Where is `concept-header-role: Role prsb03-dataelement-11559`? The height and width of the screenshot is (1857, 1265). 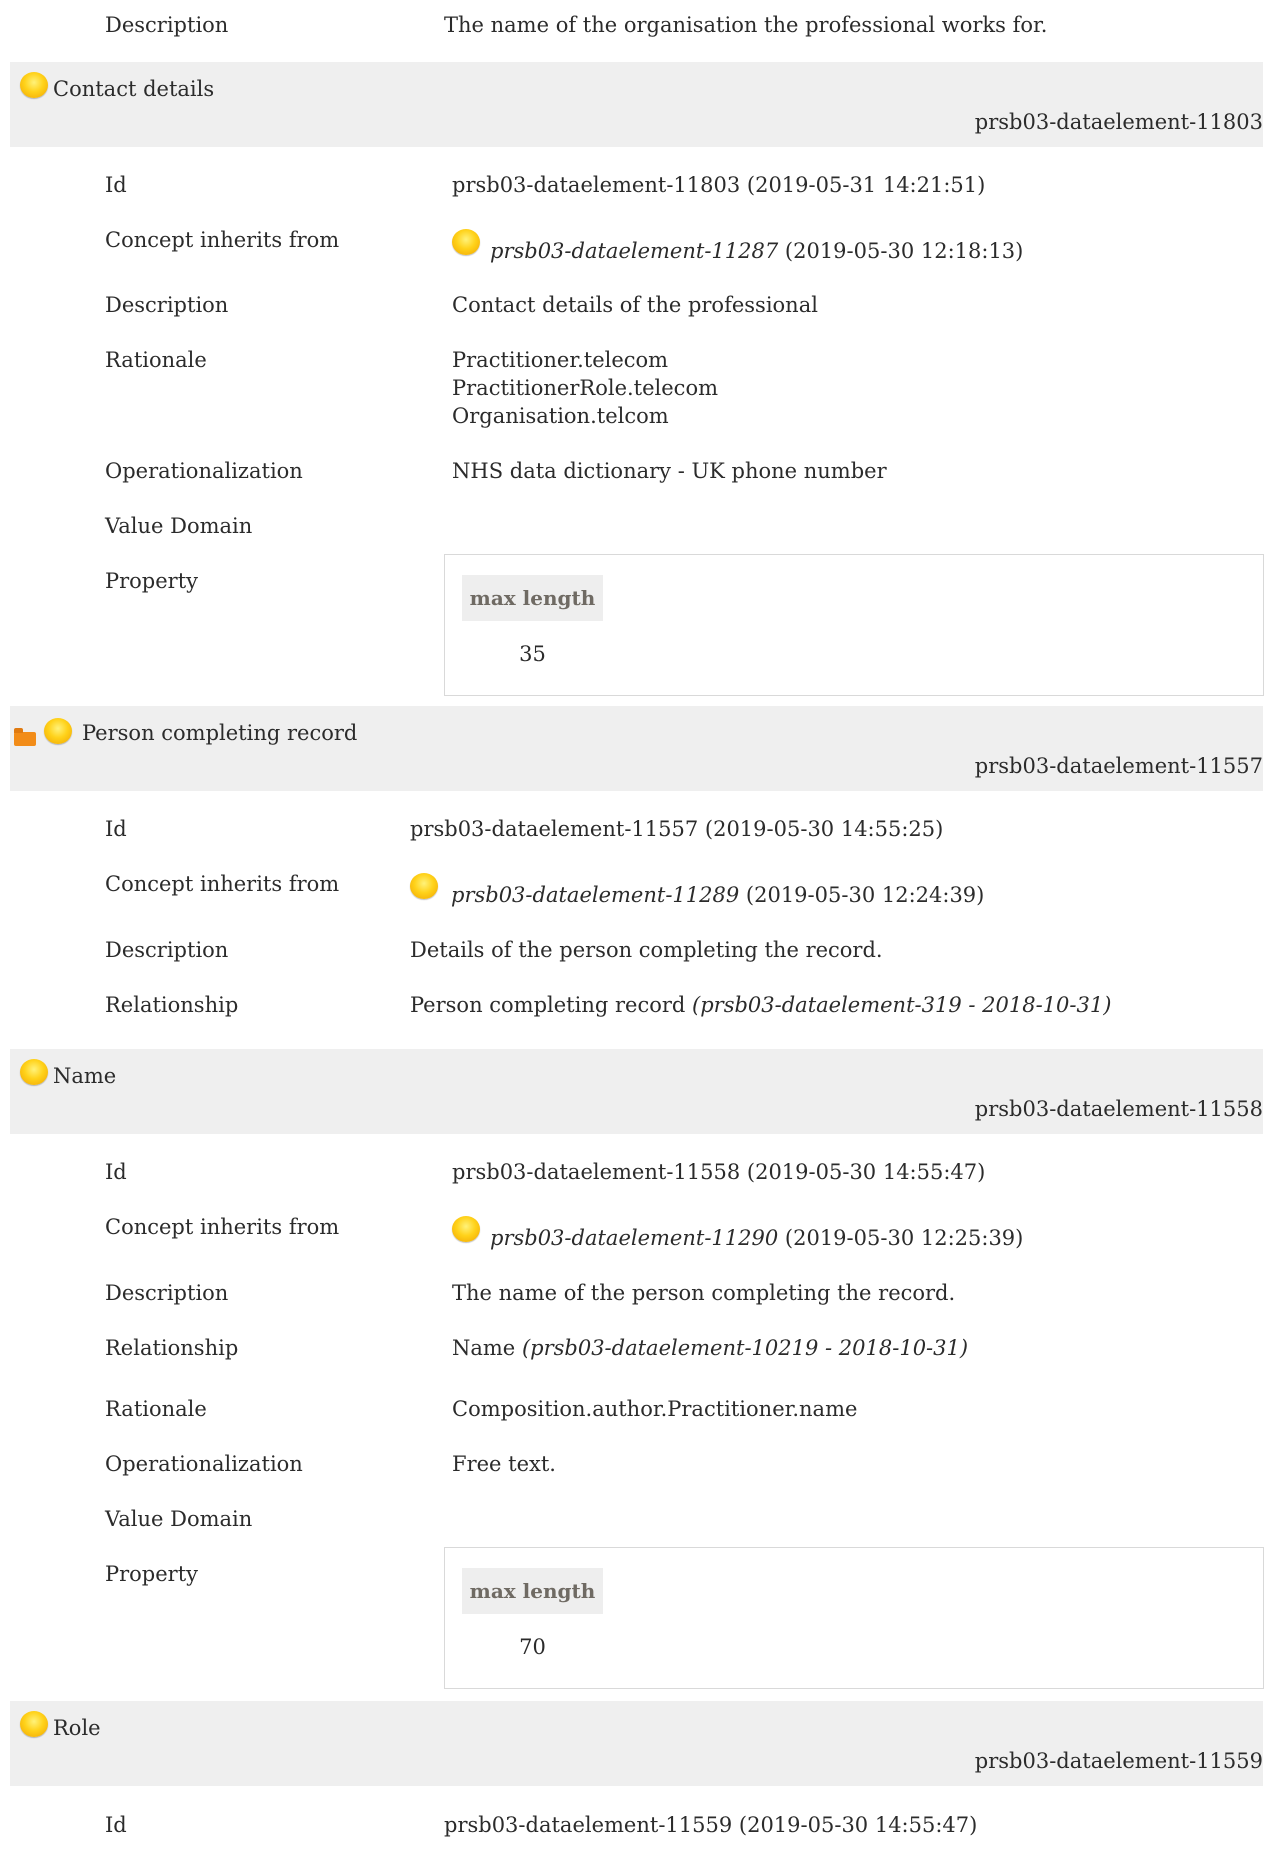 concept-header-role: Role prsb03-dataelement-11559 is located at coordinates (636, 1743).